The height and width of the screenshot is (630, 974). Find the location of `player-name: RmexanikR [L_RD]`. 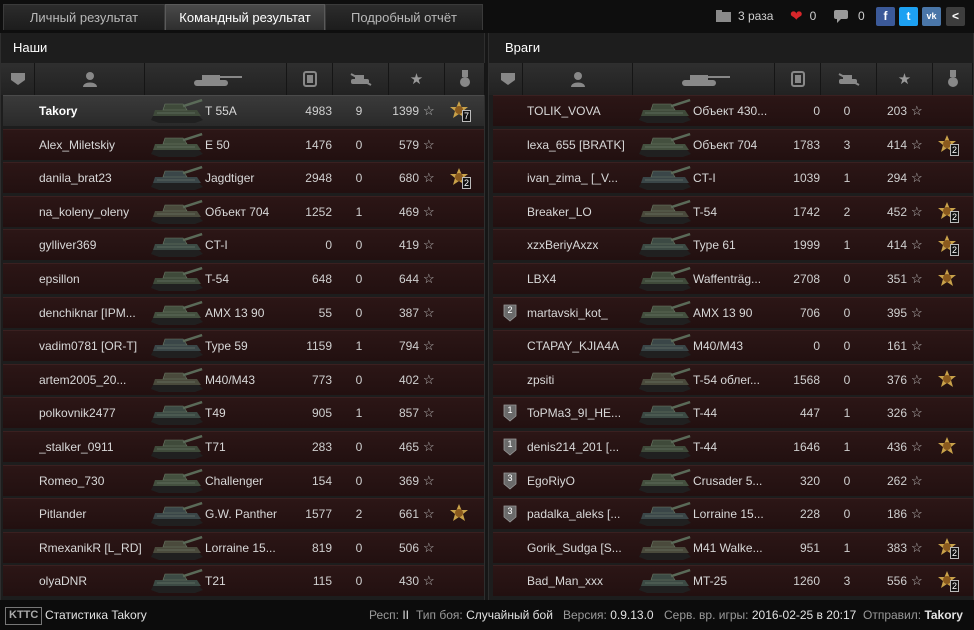

player-name: RmexanikR [L_RD] is located at coordinates (93, 548).